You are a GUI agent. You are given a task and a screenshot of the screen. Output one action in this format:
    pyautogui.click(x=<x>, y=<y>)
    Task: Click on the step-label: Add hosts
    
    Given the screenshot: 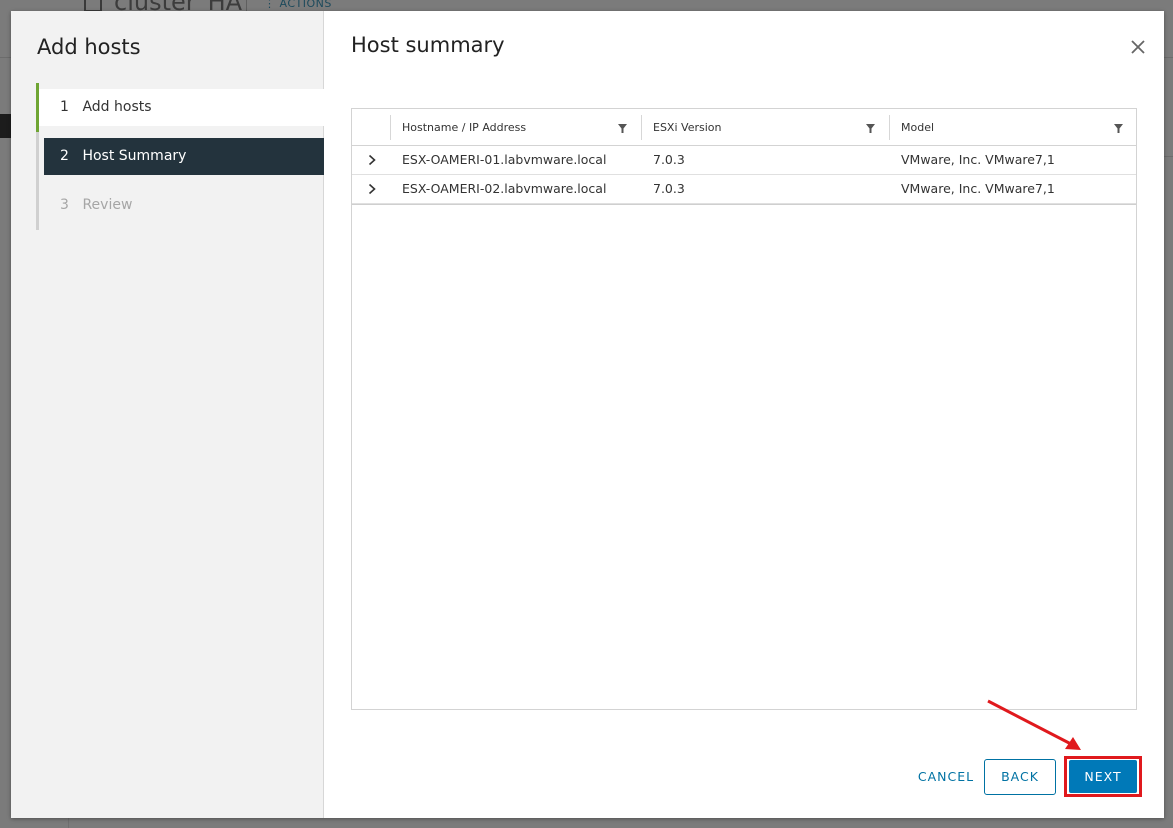 What is the action you would take?
    pyautogui.click(x=117, y=107)
    